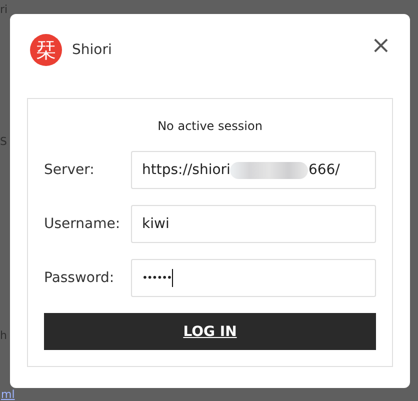 The height and width of the screenshot is (401, 418). Describe the element at coordinates (92, 50) in the screenshot. I see `dialog-title: Shiori` at that location.